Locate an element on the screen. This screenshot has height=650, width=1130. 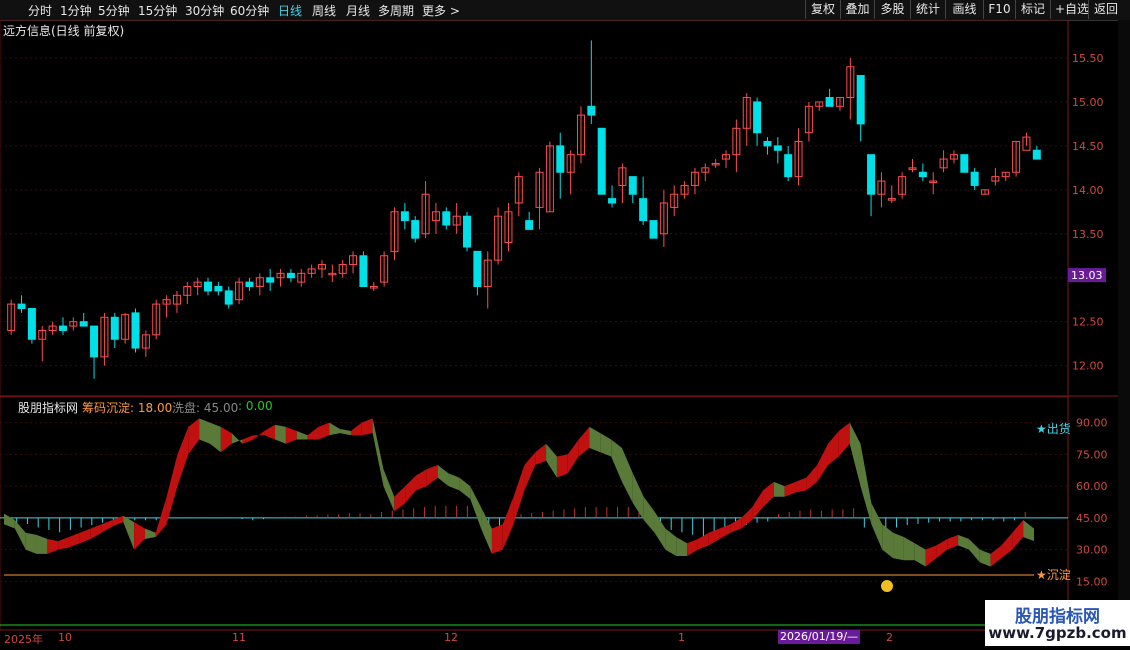
period-tab-0: 分时 is located at coordinates (40, 10).